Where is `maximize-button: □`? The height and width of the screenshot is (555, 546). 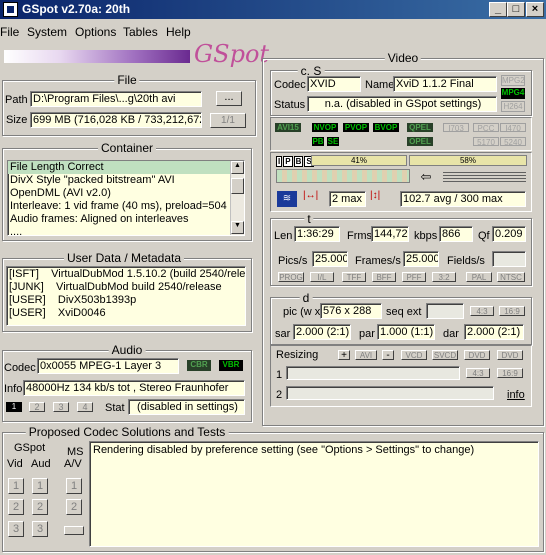 maximize-button: □ is located at coordinates (516, 9).